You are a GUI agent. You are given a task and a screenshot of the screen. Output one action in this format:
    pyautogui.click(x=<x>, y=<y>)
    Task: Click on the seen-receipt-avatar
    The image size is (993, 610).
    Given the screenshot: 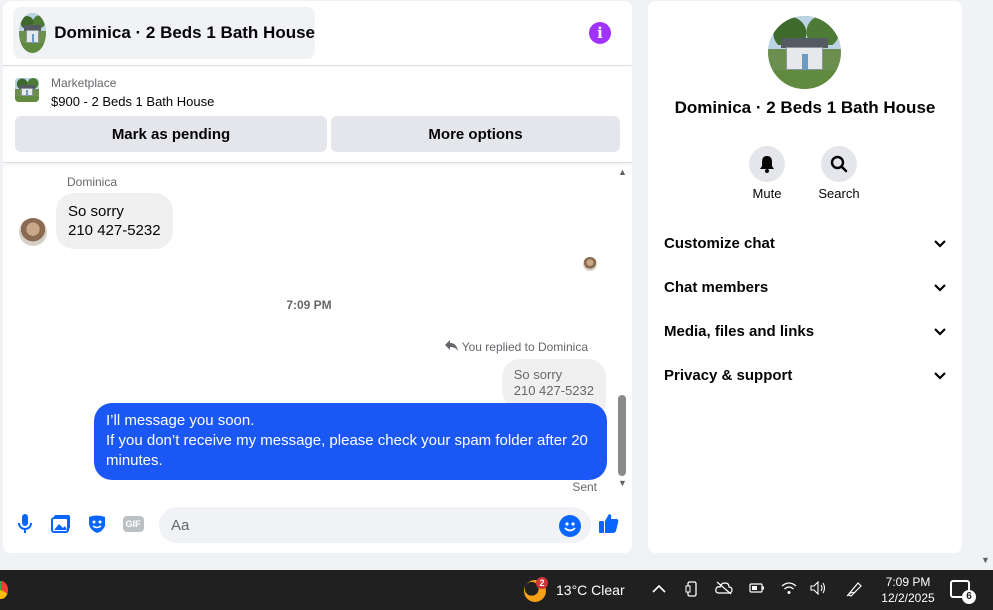 What is the action you would take?
    pyautogui.click(x=590, y=264)
    